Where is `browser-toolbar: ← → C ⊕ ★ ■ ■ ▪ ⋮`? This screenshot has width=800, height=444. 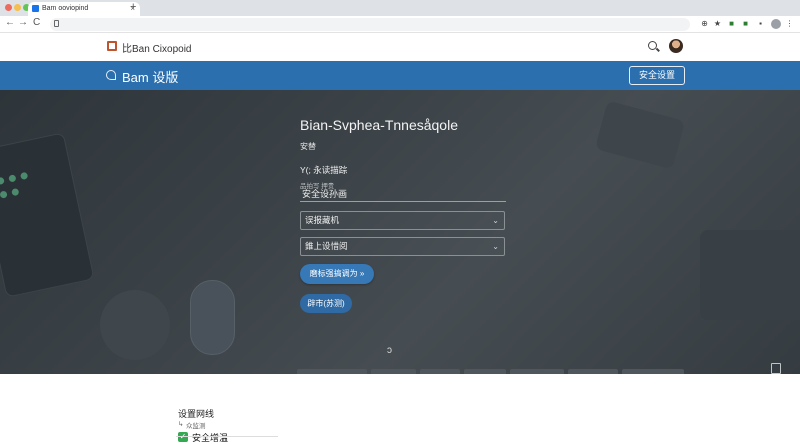 browser-toolbar: ← → C ⊕ ★ ■ ■ ▪ ⋮ is located at coordinates (400, 24).